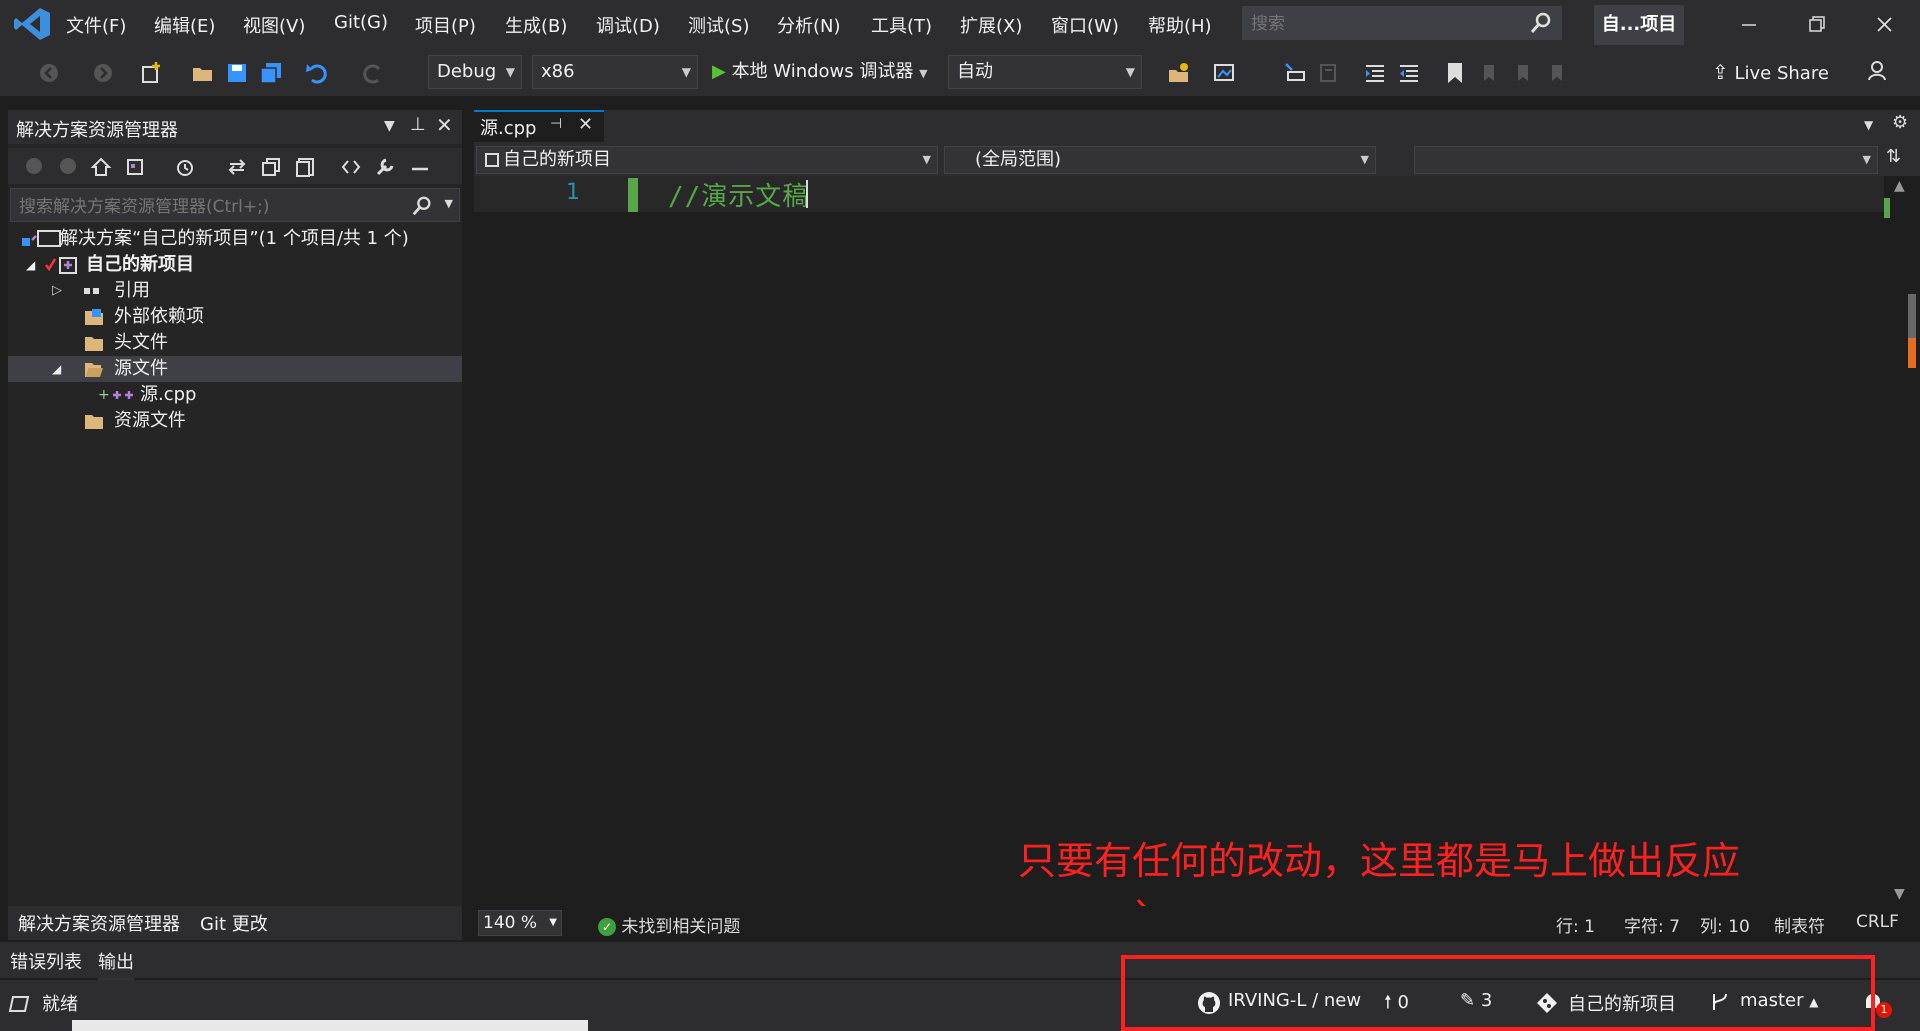 The height and width of the screenshot is (1031, 1920). I want to click on tab-solution-explorer: 解决方案资源管理器, so click(99, 923).